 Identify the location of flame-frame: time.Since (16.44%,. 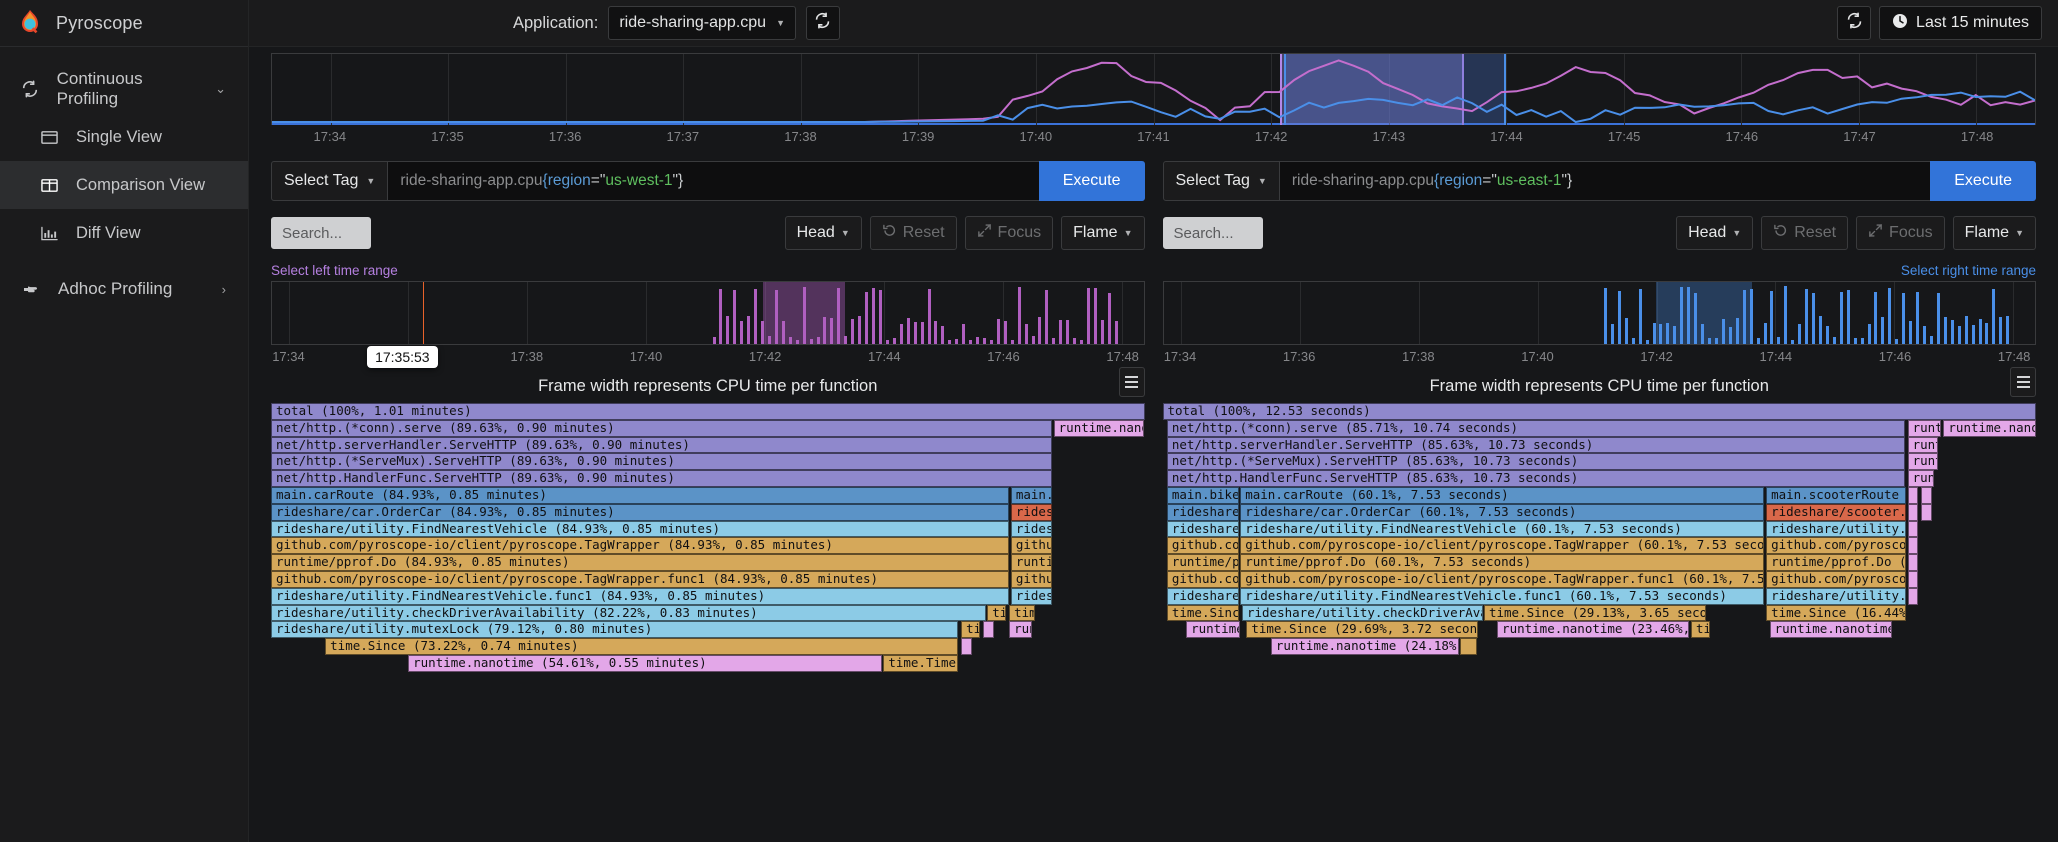
(1836, 613).